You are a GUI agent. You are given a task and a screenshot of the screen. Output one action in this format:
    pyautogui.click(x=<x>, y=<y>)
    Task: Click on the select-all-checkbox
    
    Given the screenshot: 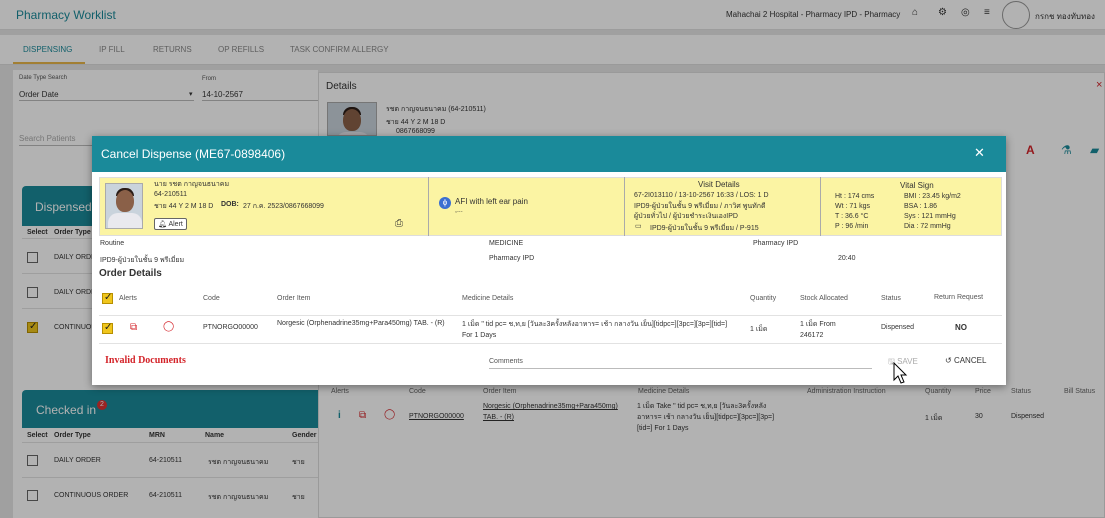 What is the action you would take?
    pyautogui.click(x=107, y=298)
    